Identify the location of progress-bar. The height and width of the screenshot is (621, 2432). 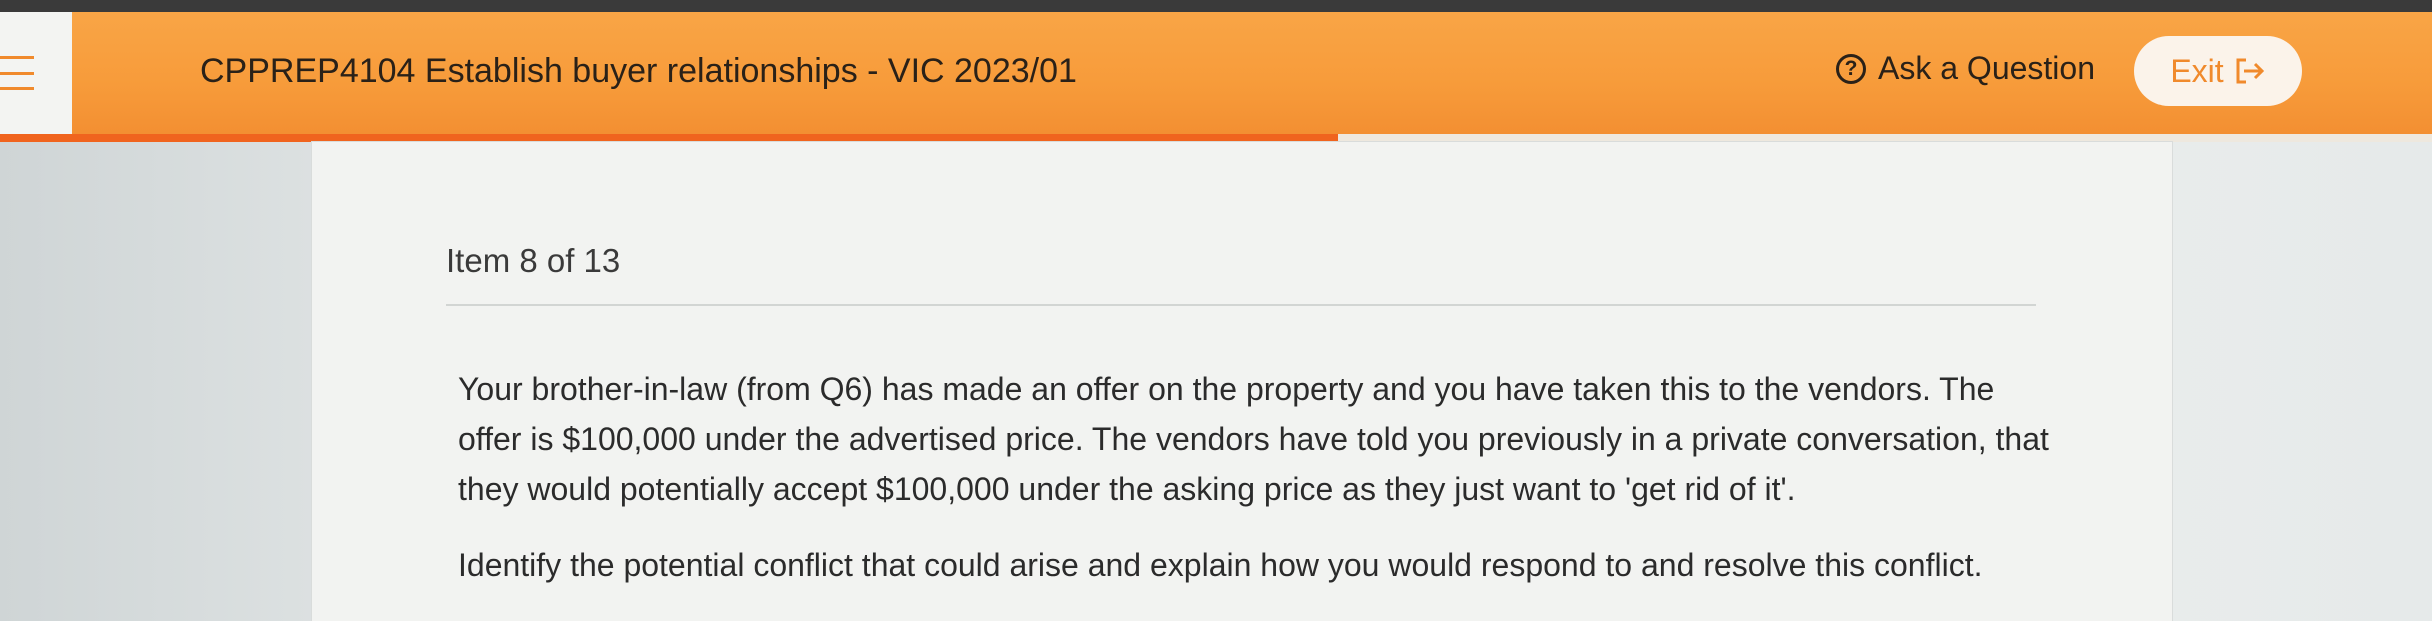
(1216, 138).